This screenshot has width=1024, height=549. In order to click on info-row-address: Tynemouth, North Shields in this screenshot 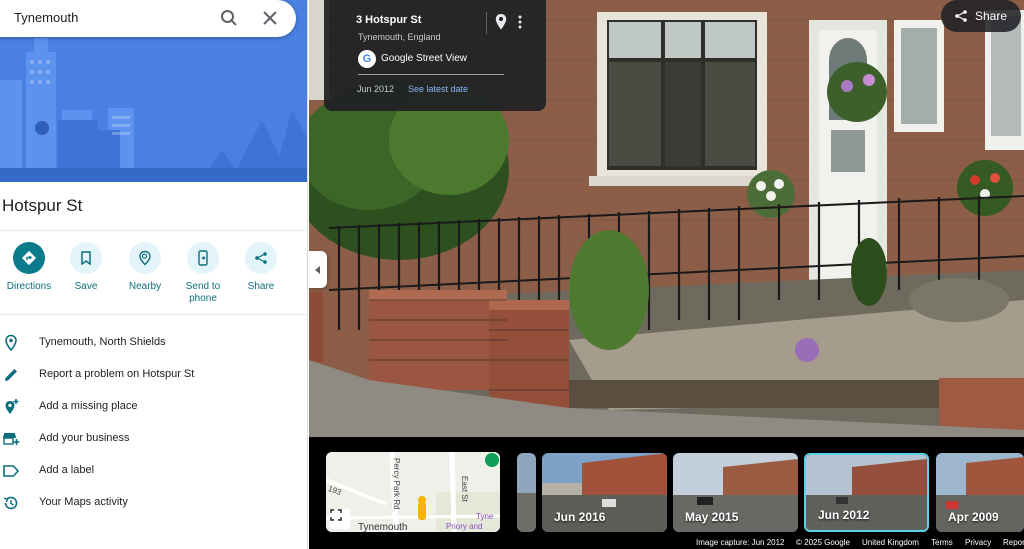, I will do `click(153, 343)`.